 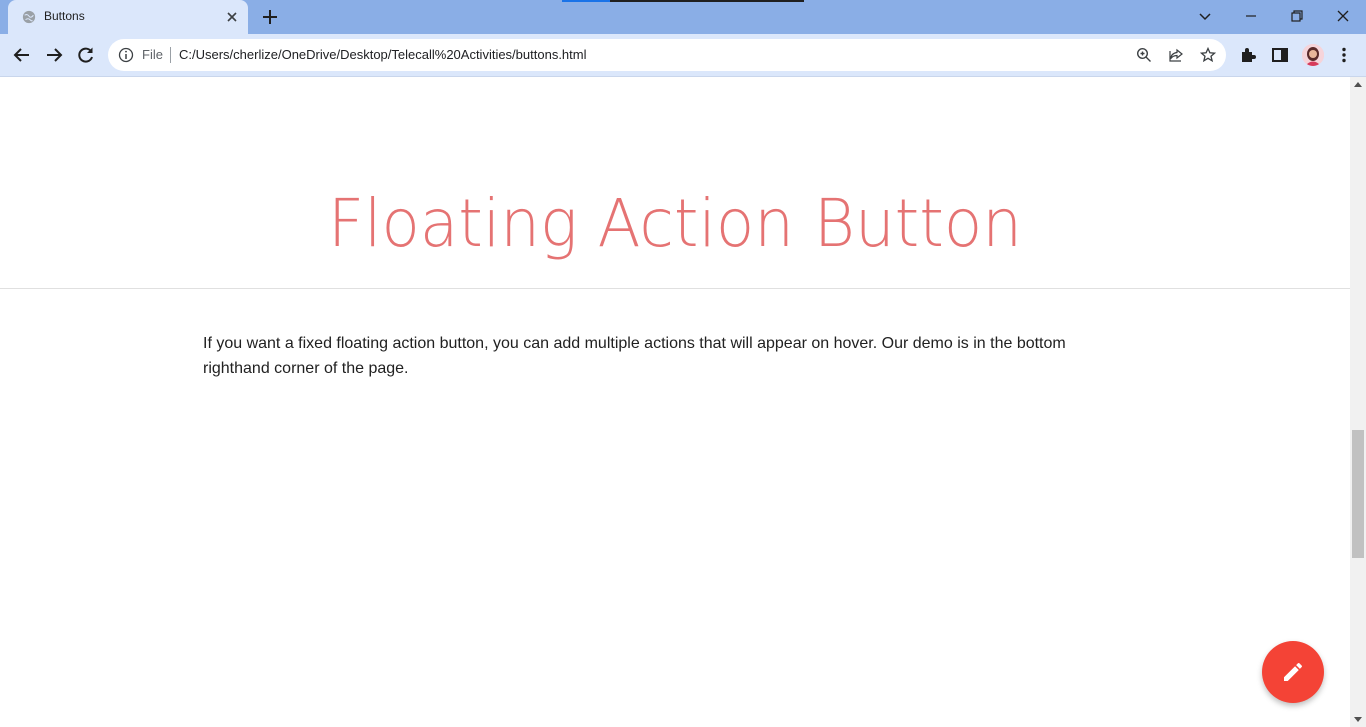 What do you see at coordinates (1176, 55) in the screenshot?
I see `share-icon` at bounding box center [1176, 55].